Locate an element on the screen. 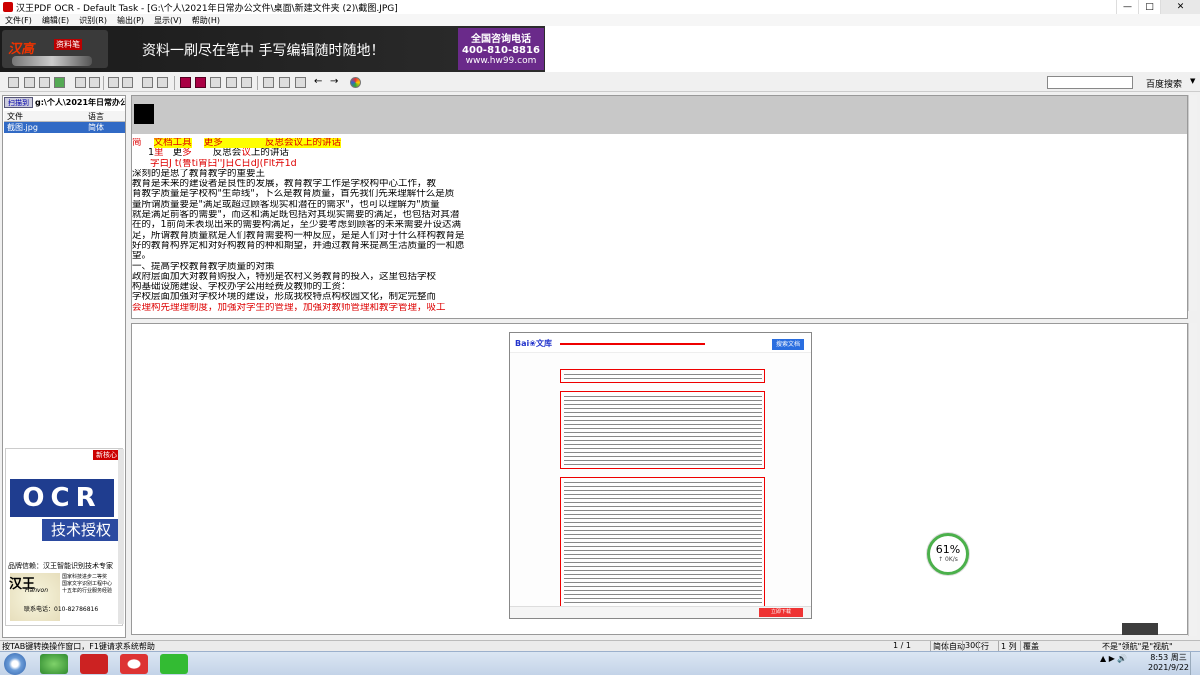  status-cell: 行 is located at coordinates (983, 646).